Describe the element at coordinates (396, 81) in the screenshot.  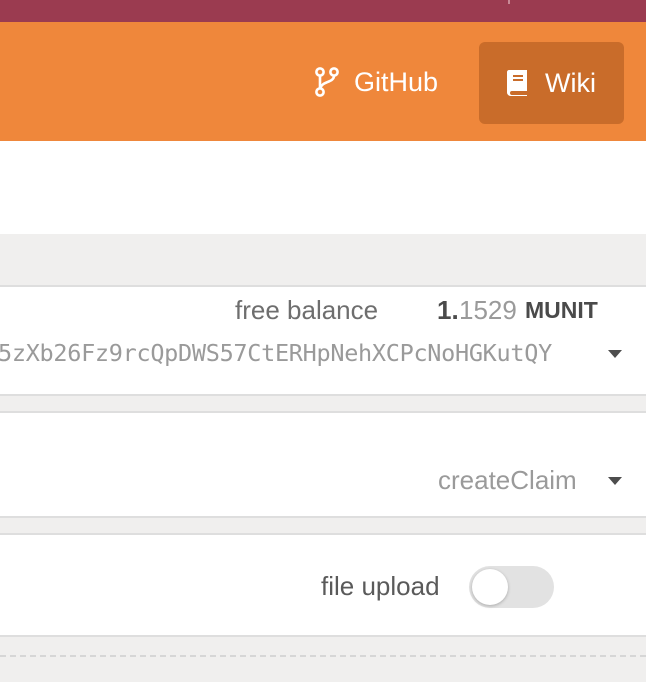
I see `github-label: GitHub` at that location.